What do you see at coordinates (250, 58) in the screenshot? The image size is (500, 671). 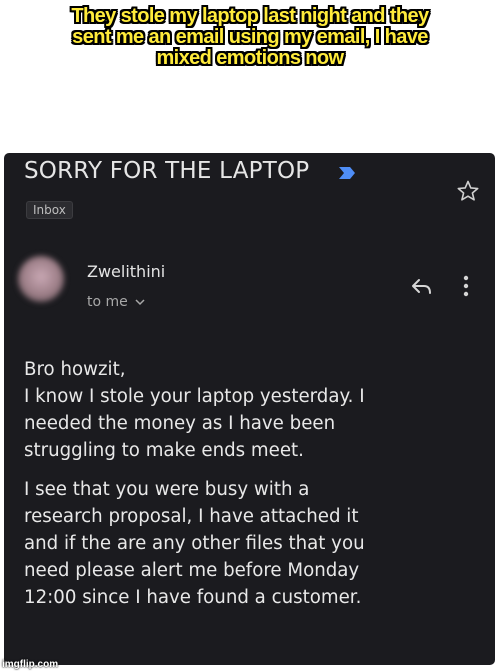 I see `caption-line-3: mixed emotions now` at bounding box center [250, 58].